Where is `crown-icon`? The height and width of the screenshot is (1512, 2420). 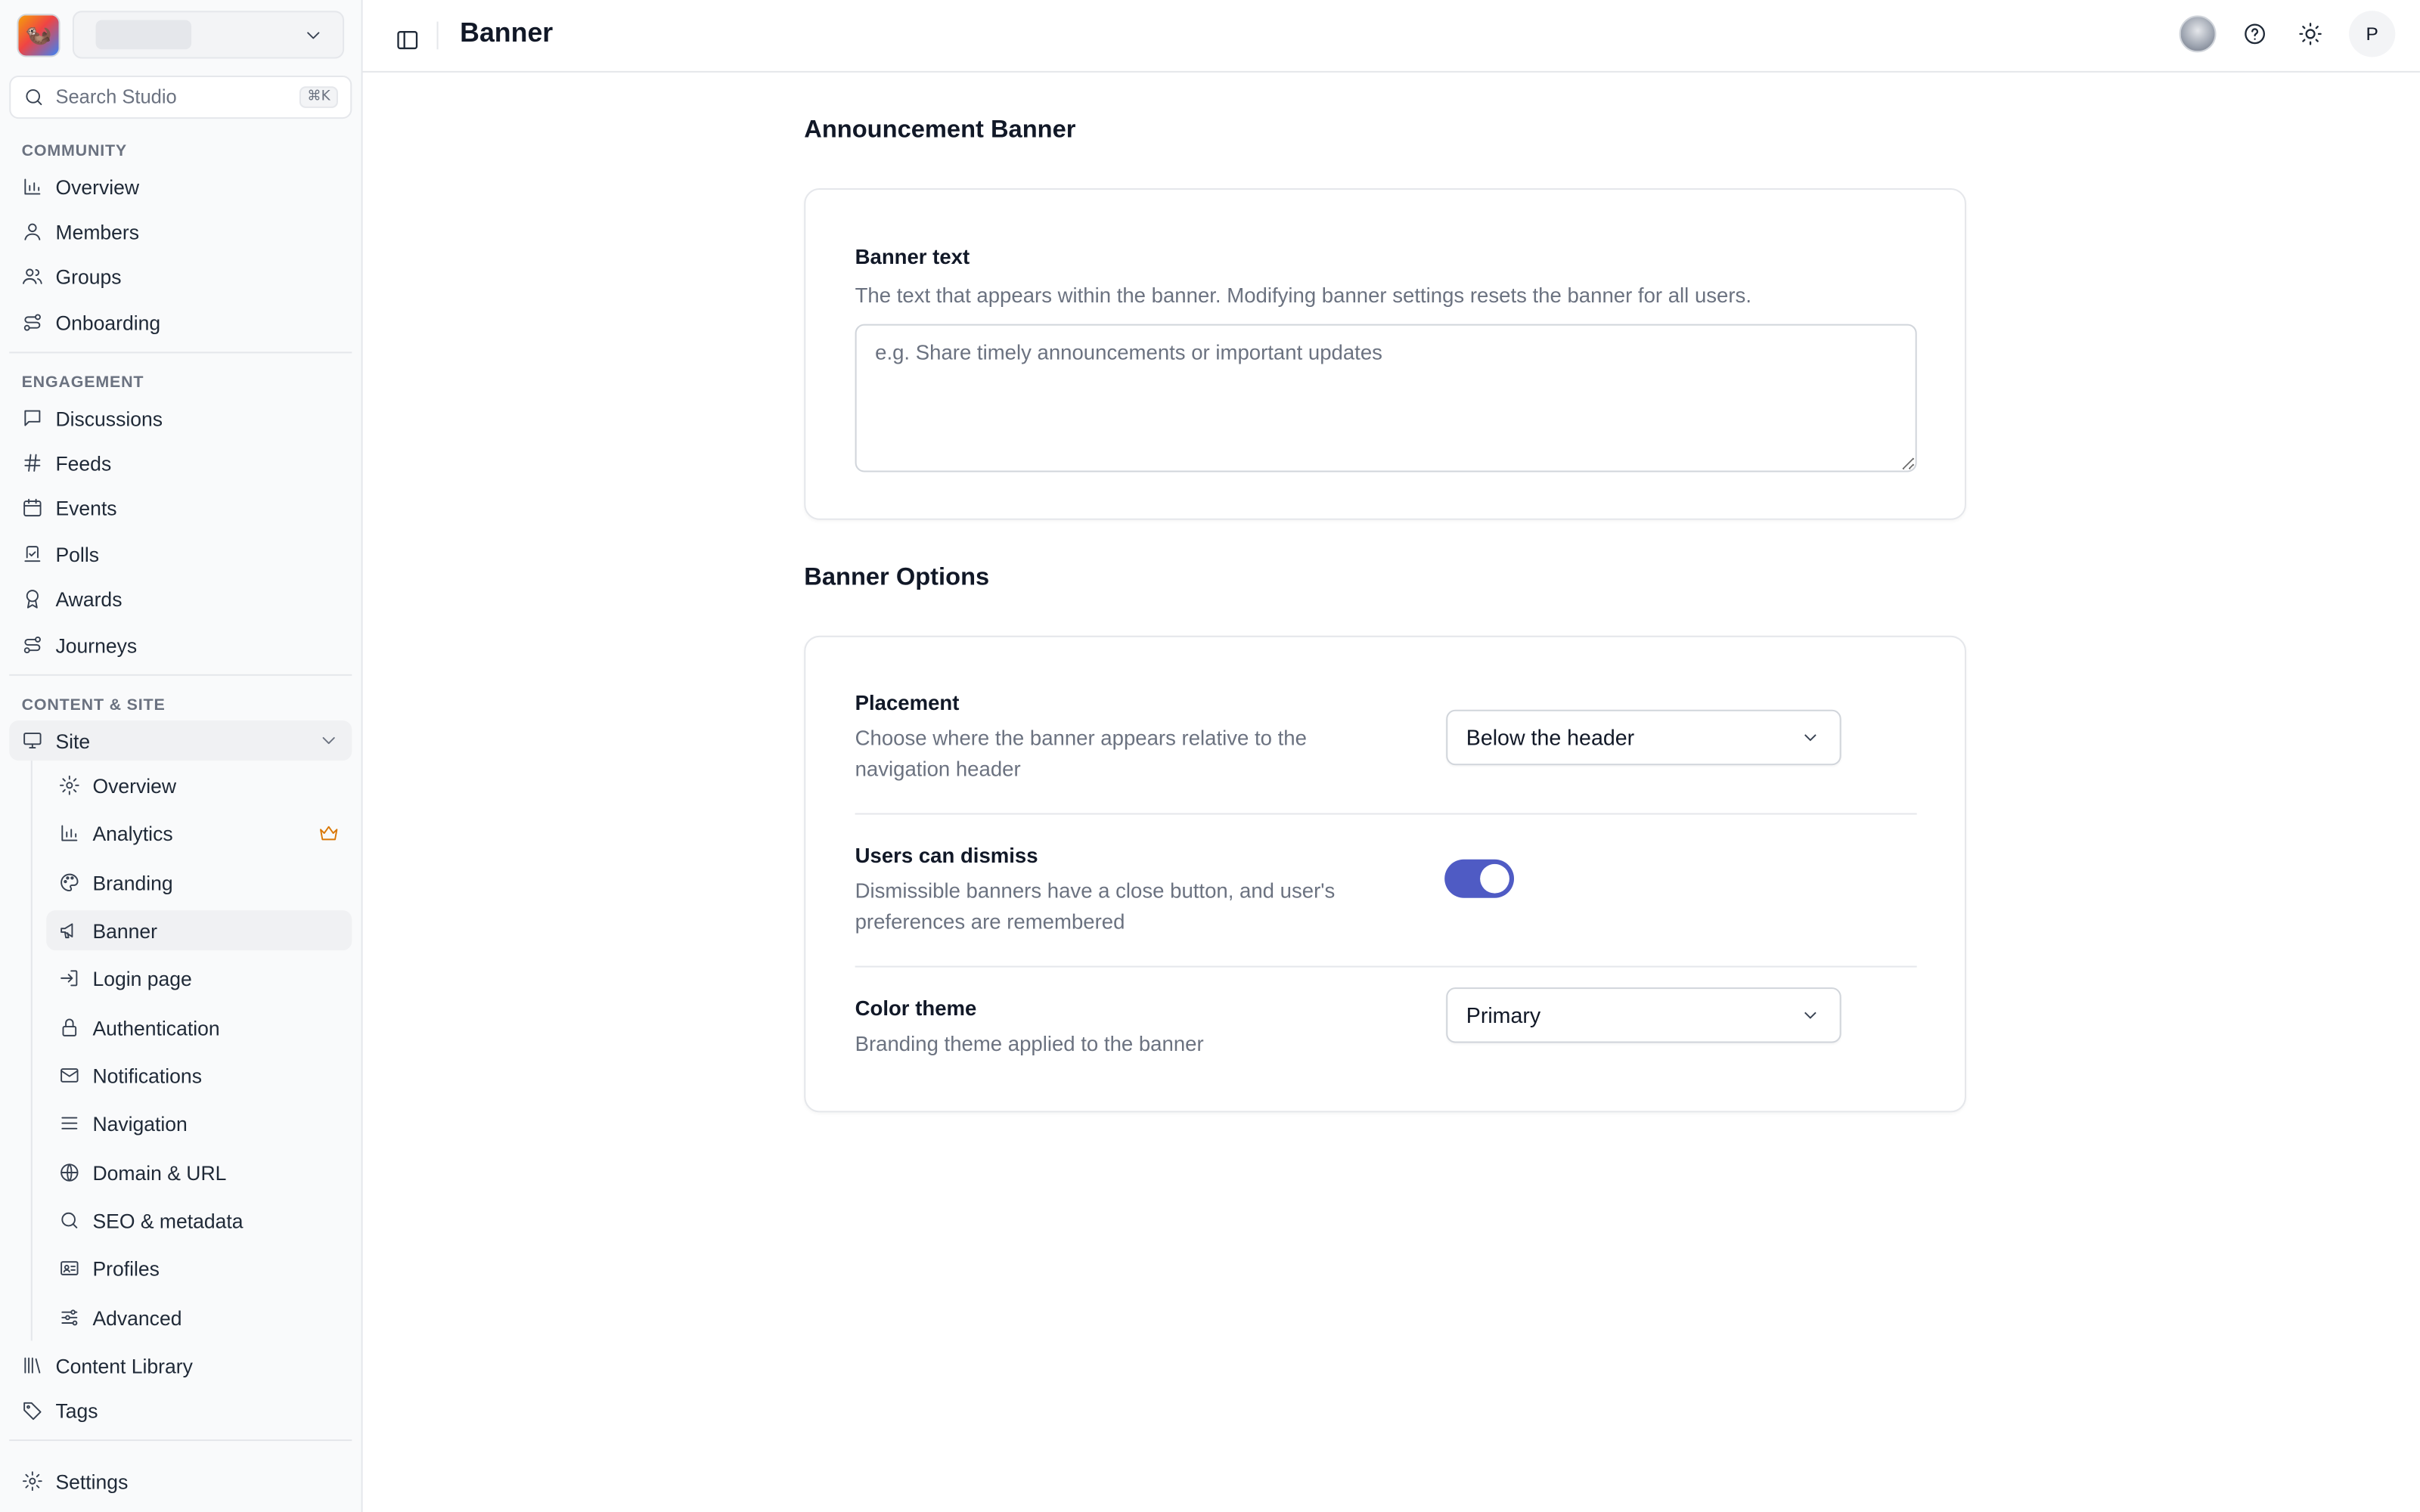
crown-icon is located at coordinates (329, 833).